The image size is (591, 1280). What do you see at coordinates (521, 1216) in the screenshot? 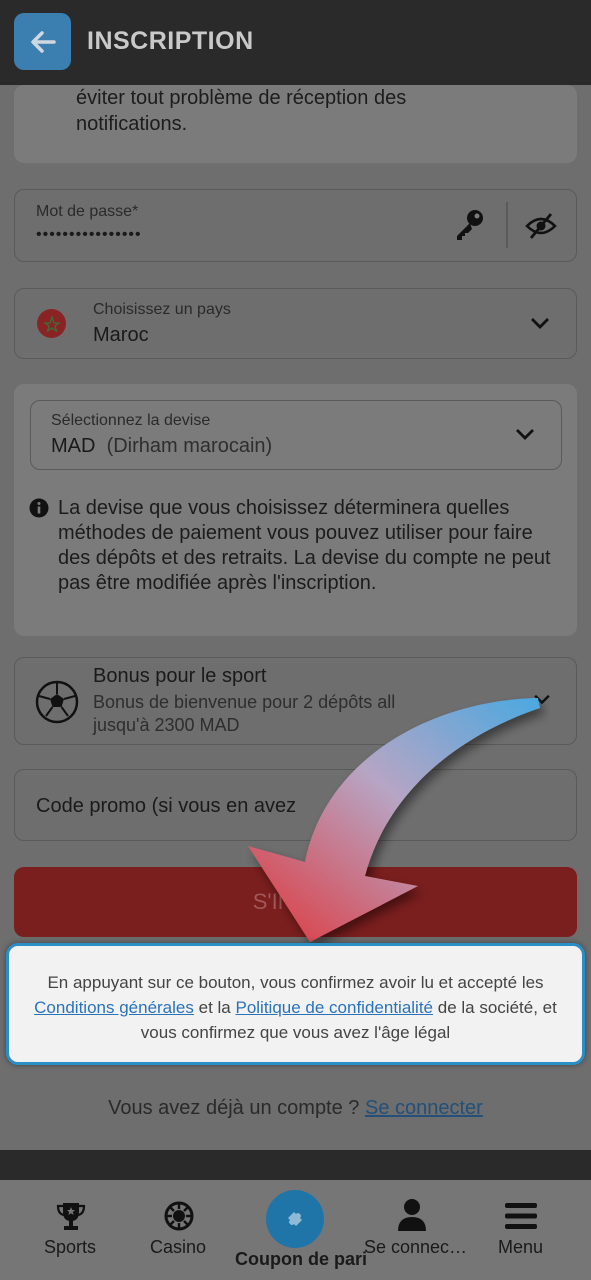
I see `hamburger-icon` at bounding box center [521, 1216].